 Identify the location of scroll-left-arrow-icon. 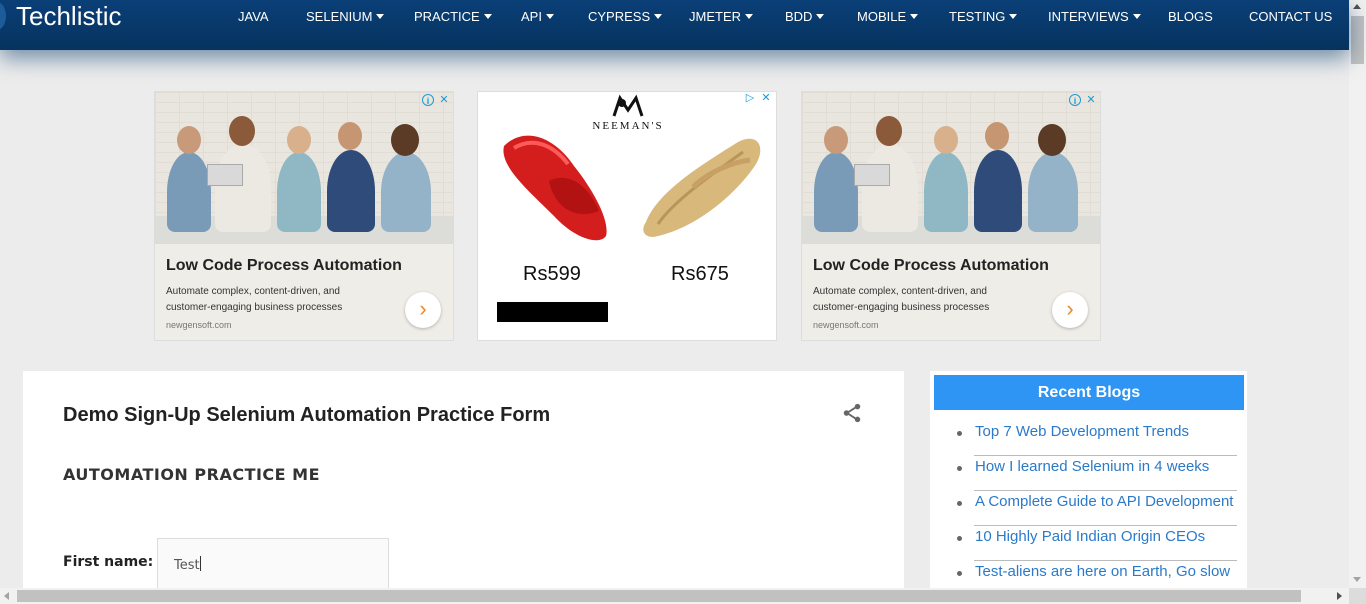
(6, 596).